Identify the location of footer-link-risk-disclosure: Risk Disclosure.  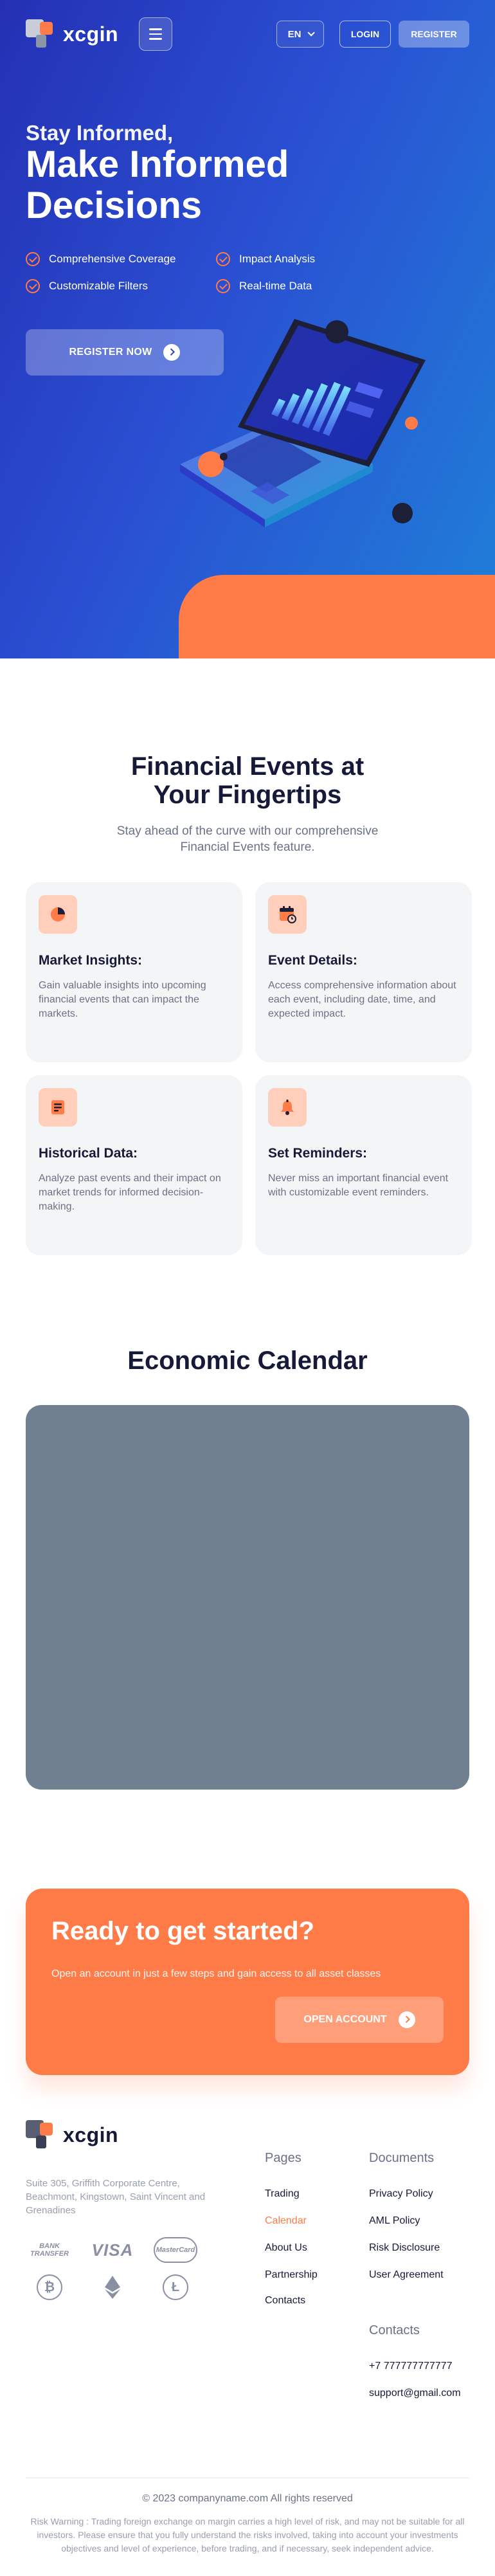
(405, 2248).